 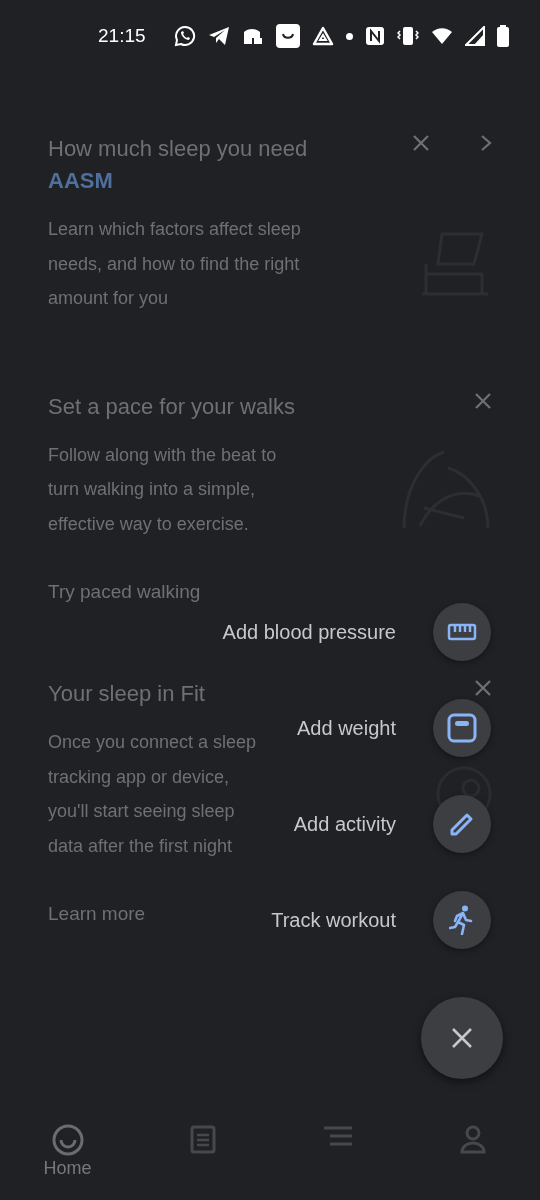 What do you see at coordinates (441, 36) in the screenshot?
I see `wifi-icon` at bounding box center [441, 36].